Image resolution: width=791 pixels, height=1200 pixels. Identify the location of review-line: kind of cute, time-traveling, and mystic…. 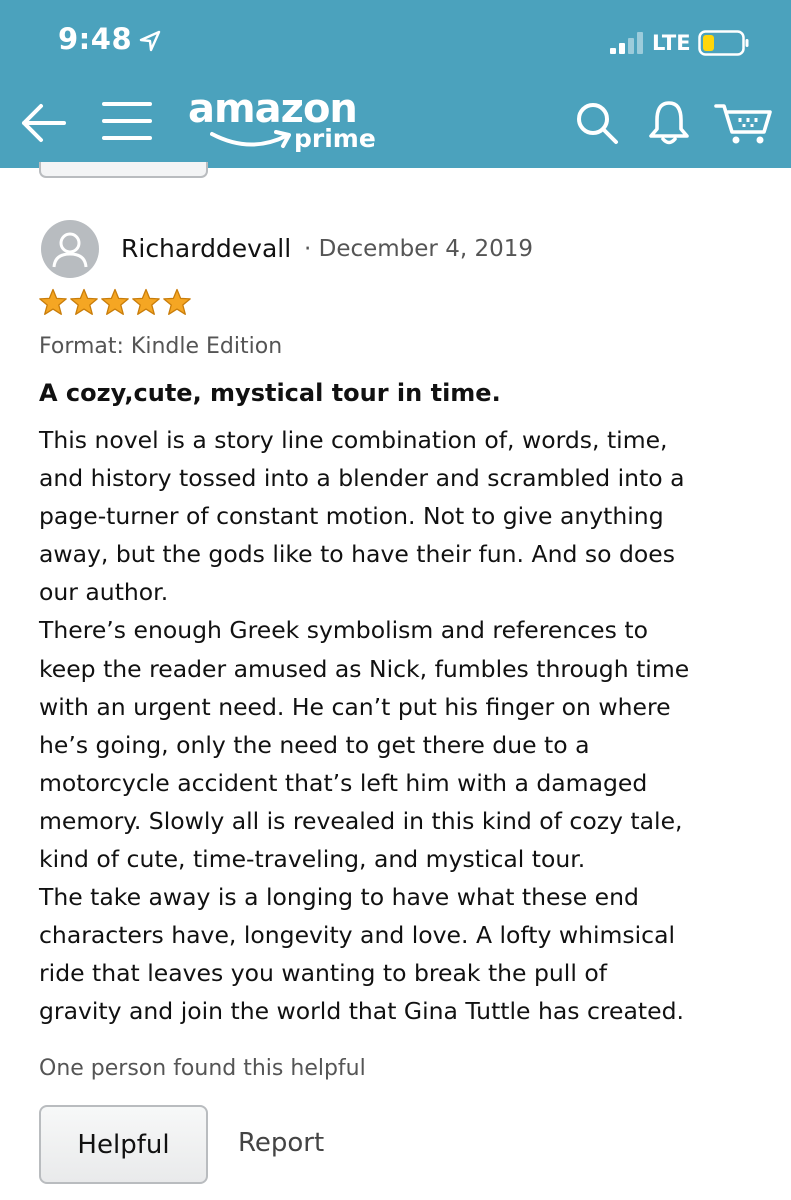
(312, 859).